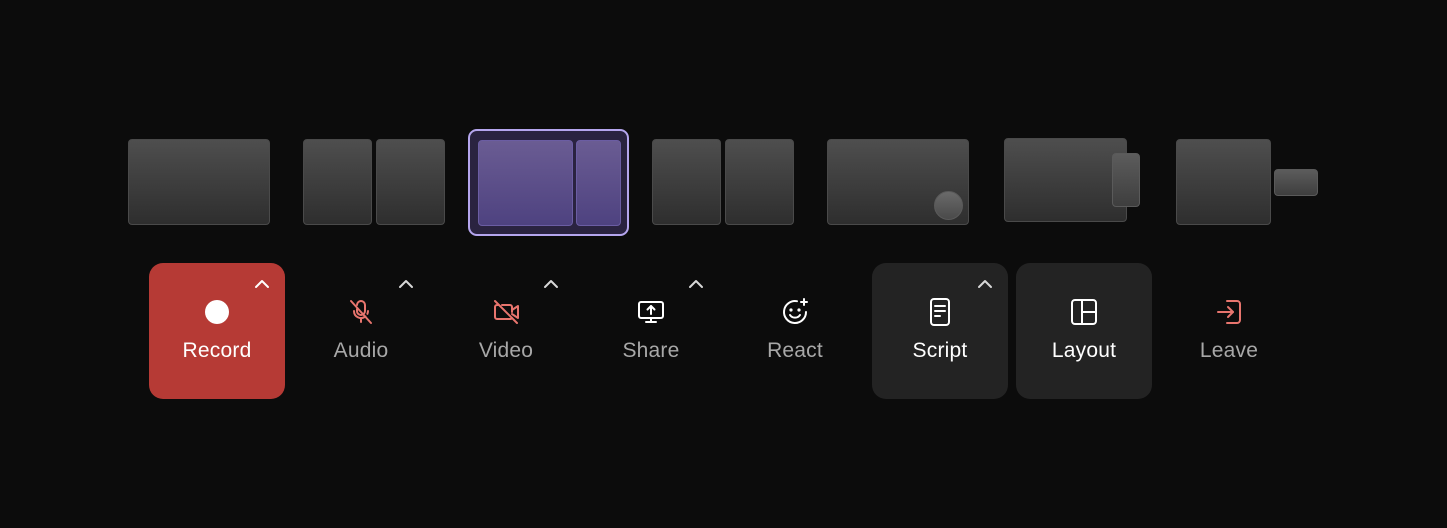 The image size is (1447, 528). I want to click on audio-label: Audio, so click(361, 350).